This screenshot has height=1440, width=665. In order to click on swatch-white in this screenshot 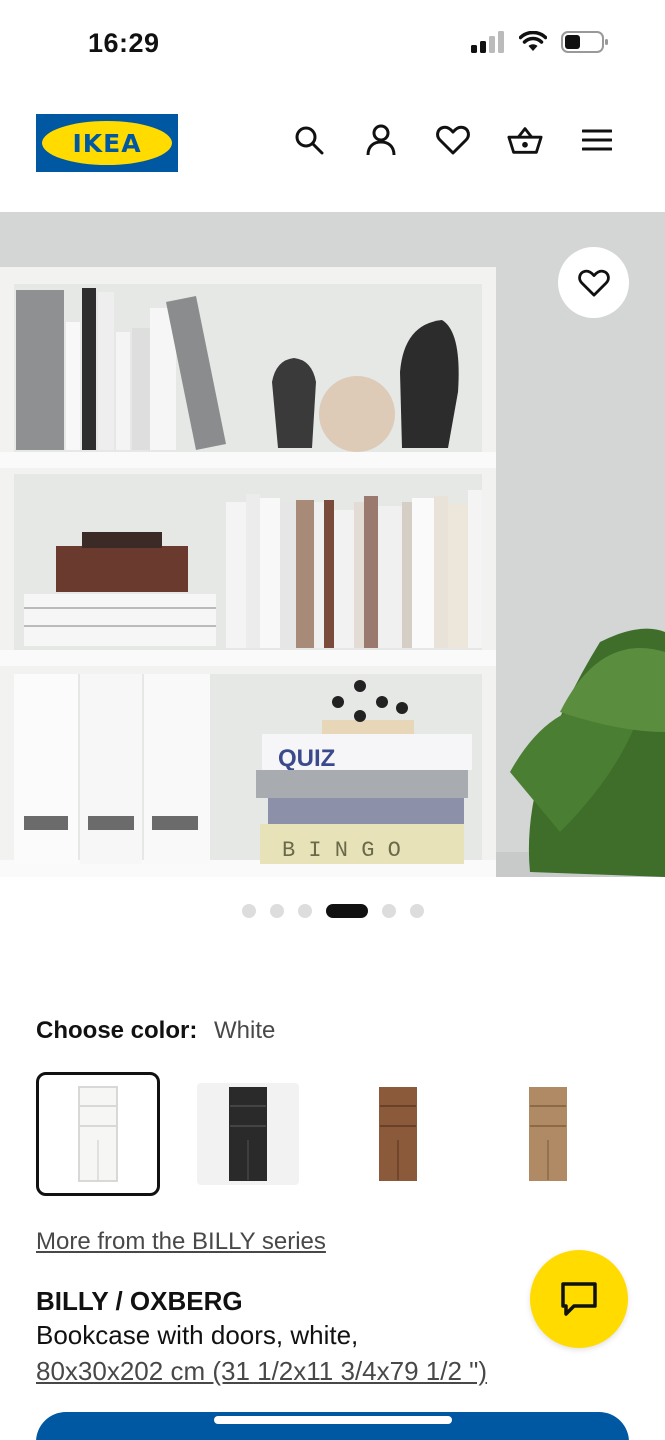, I will do `click(98, 1134)`.